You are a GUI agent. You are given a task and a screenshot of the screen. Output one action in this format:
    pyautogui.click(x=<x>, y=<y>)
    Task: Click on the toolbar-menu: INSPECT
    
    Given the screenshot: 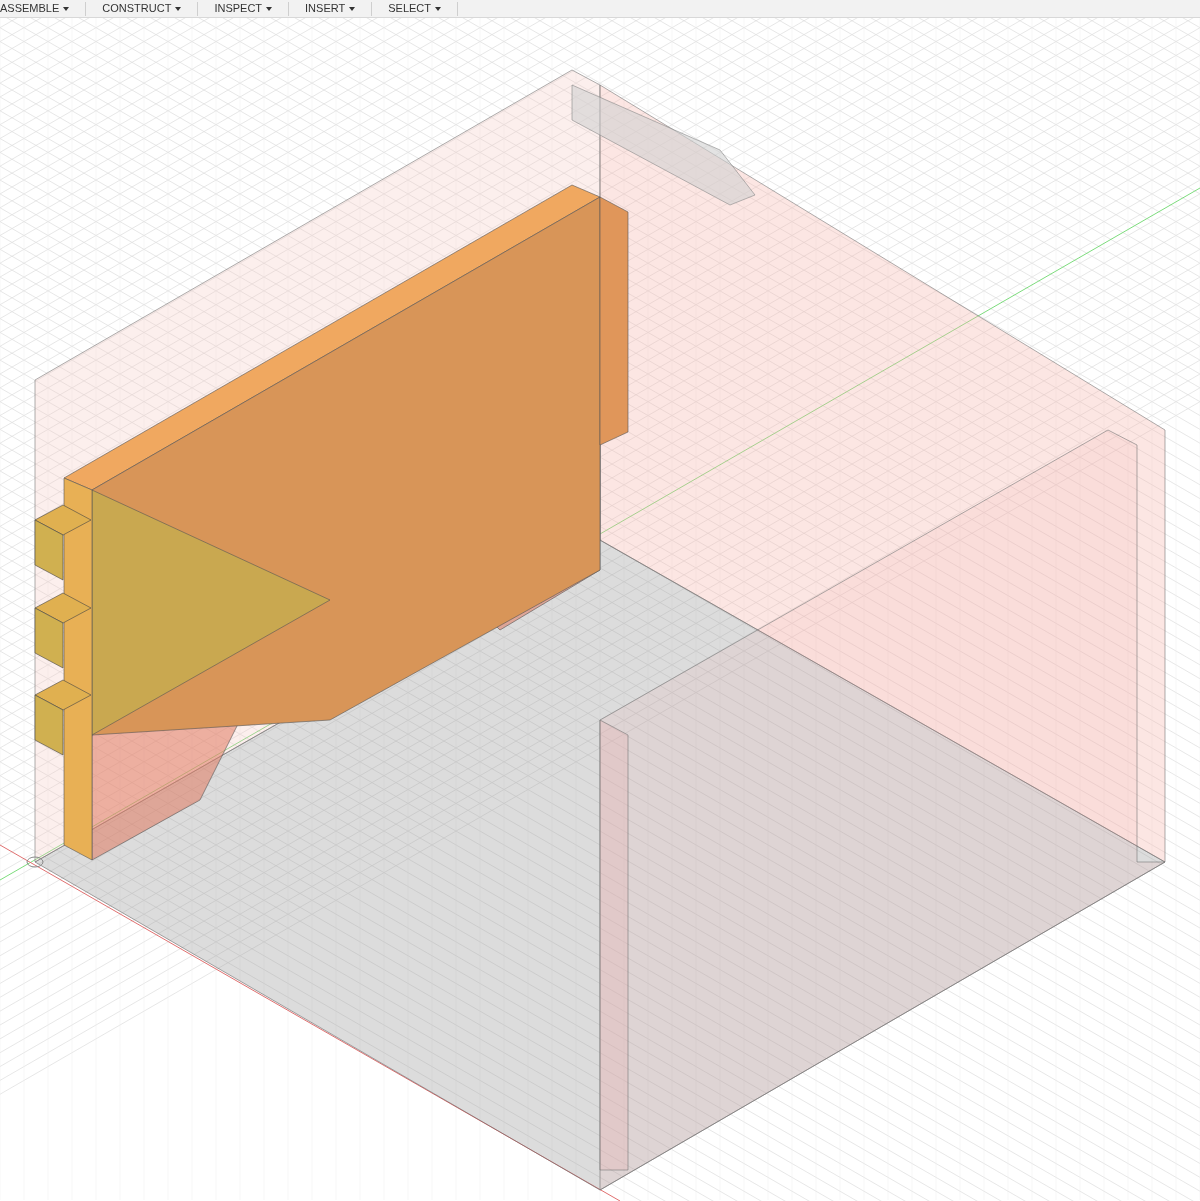 What is the action you would take?
    pyautogui.click(x=243, y=8)
    